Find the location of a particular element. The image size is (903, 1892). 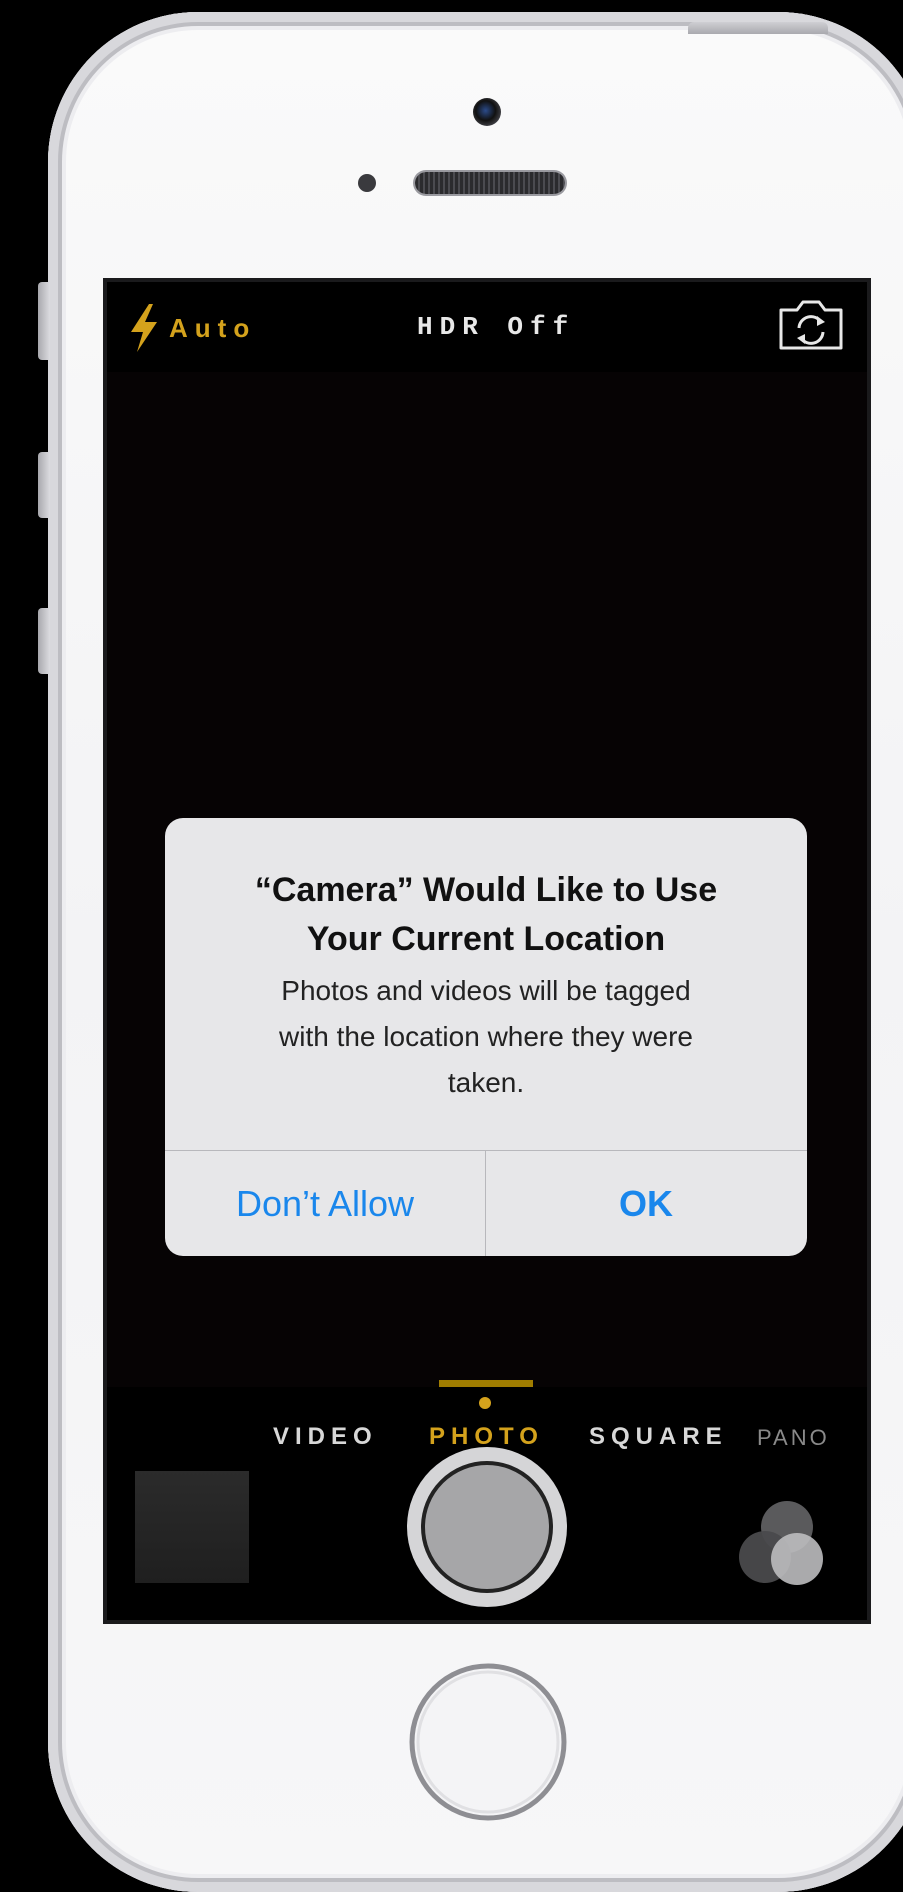

volume-down-button is located at coordinates (44, 641).